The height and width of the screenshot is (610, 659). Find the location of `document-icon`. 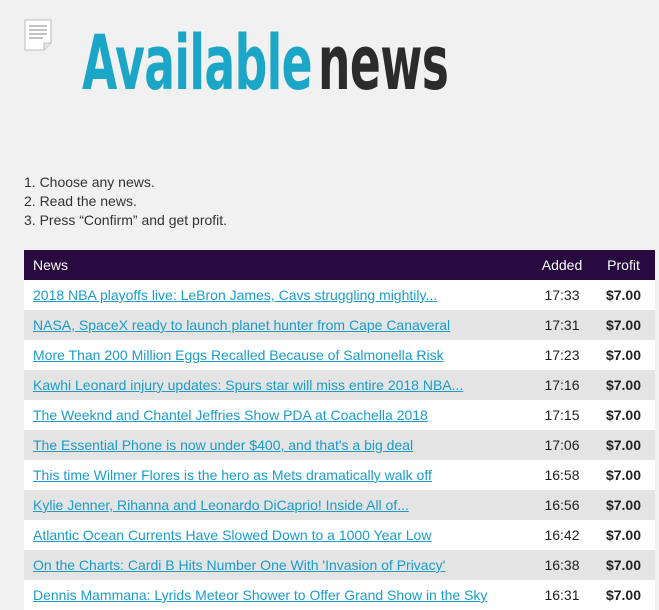

document-icon is located at coordinates (38, 35).